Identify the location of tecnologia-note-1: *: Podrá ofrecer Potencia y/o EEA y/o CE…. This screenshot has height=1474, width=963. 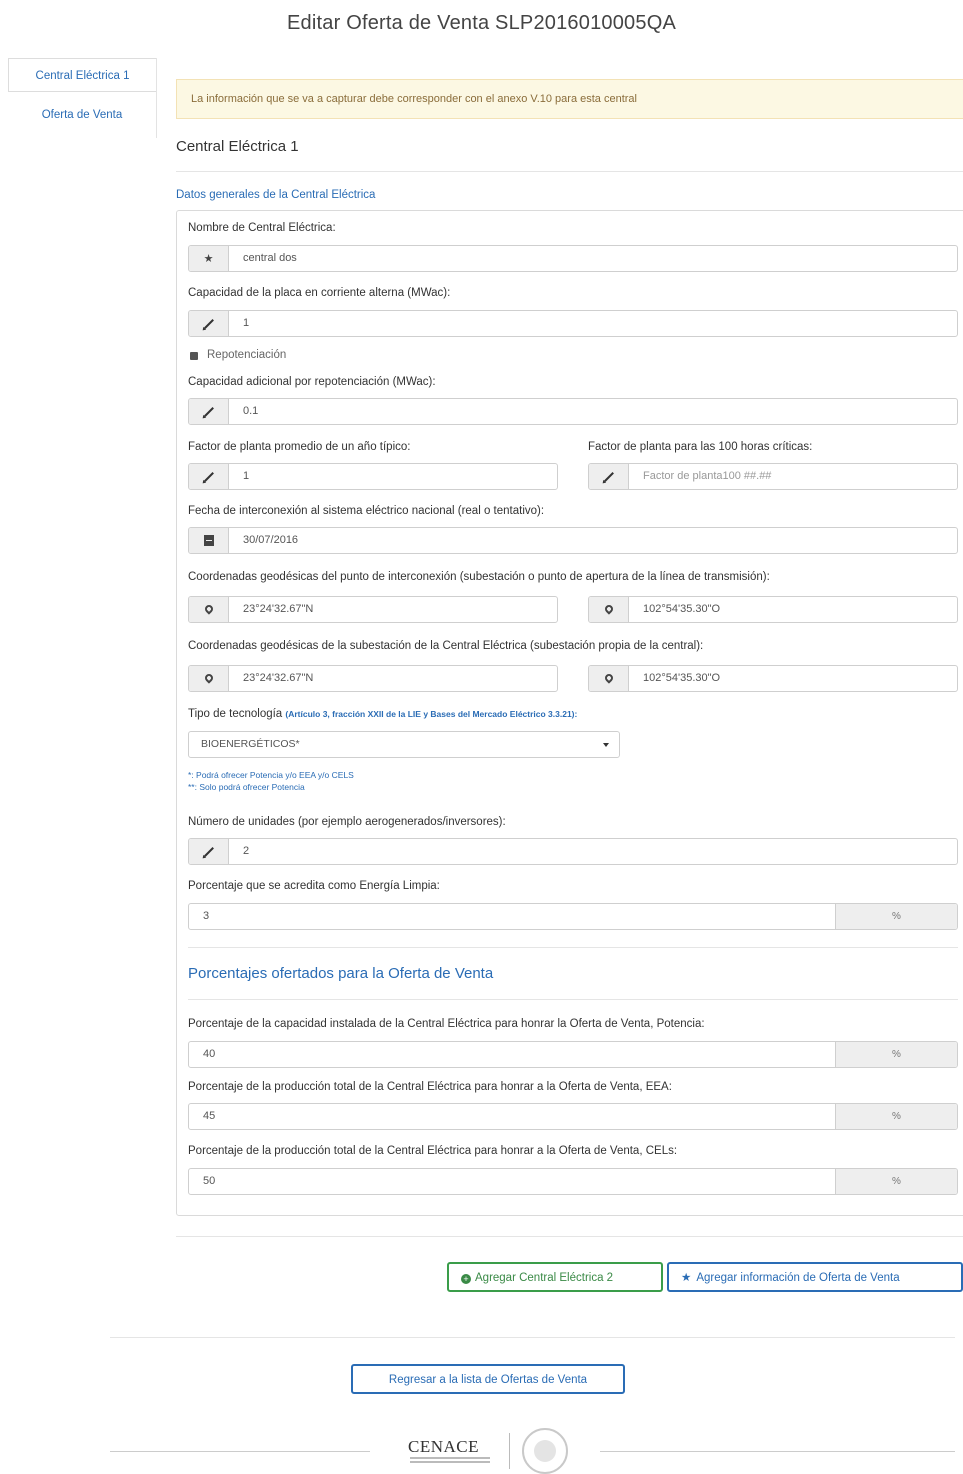
(271, 775).